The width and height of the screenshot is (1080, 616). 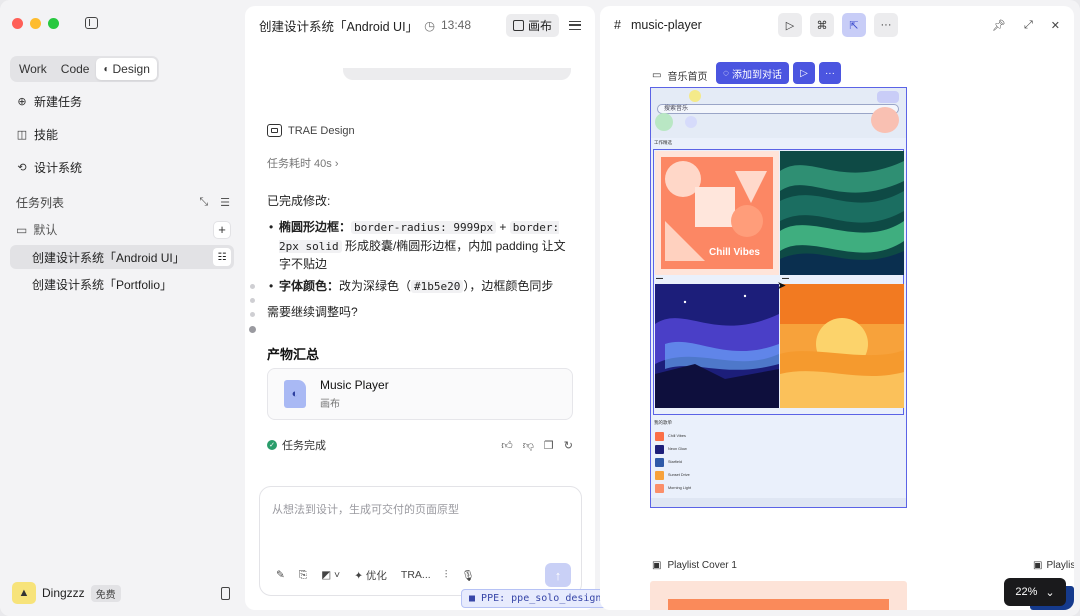 I want to click on list-item-label: Chill Vibes, so click(x=677, y=436).